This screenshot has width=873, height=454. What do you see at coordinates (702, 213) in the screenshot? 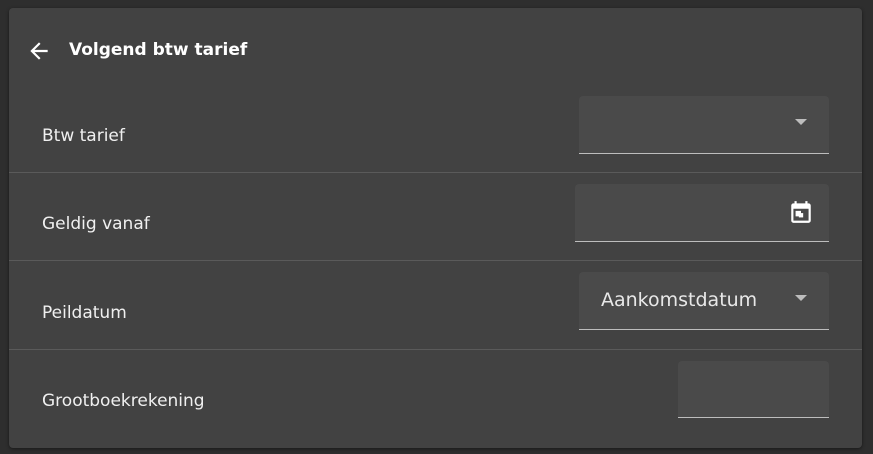
I see `geldig-vanaf-date-field` at bounding box center [702, 213].